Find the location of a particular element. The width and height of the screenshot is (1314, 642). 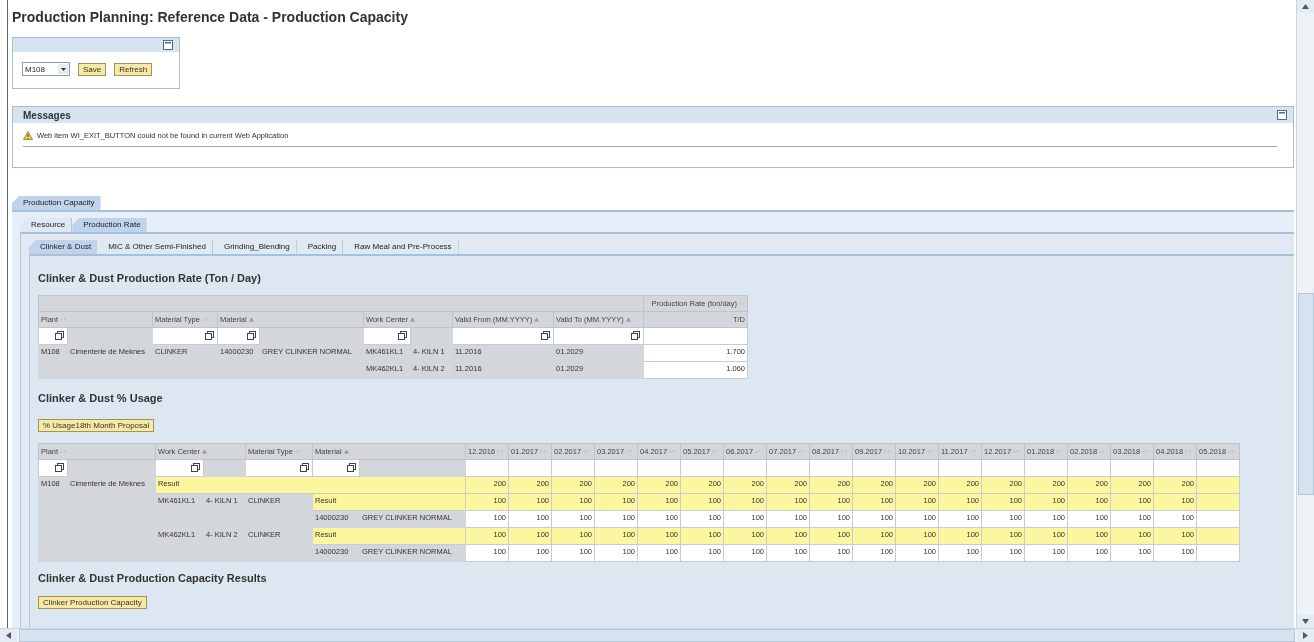

section-title: Clinker & Dust Production Rate (Ton / Day) is located at coordinates (150, 278).